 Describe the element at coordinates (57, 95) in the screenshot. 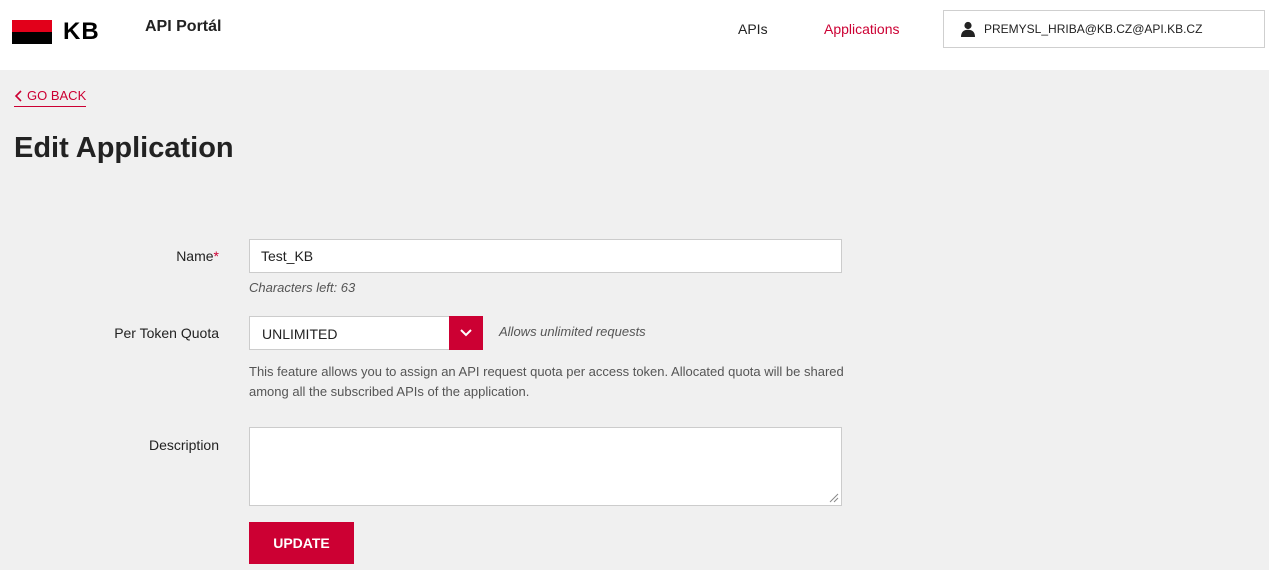

I see `go-back-label: GO BACK` at that location.